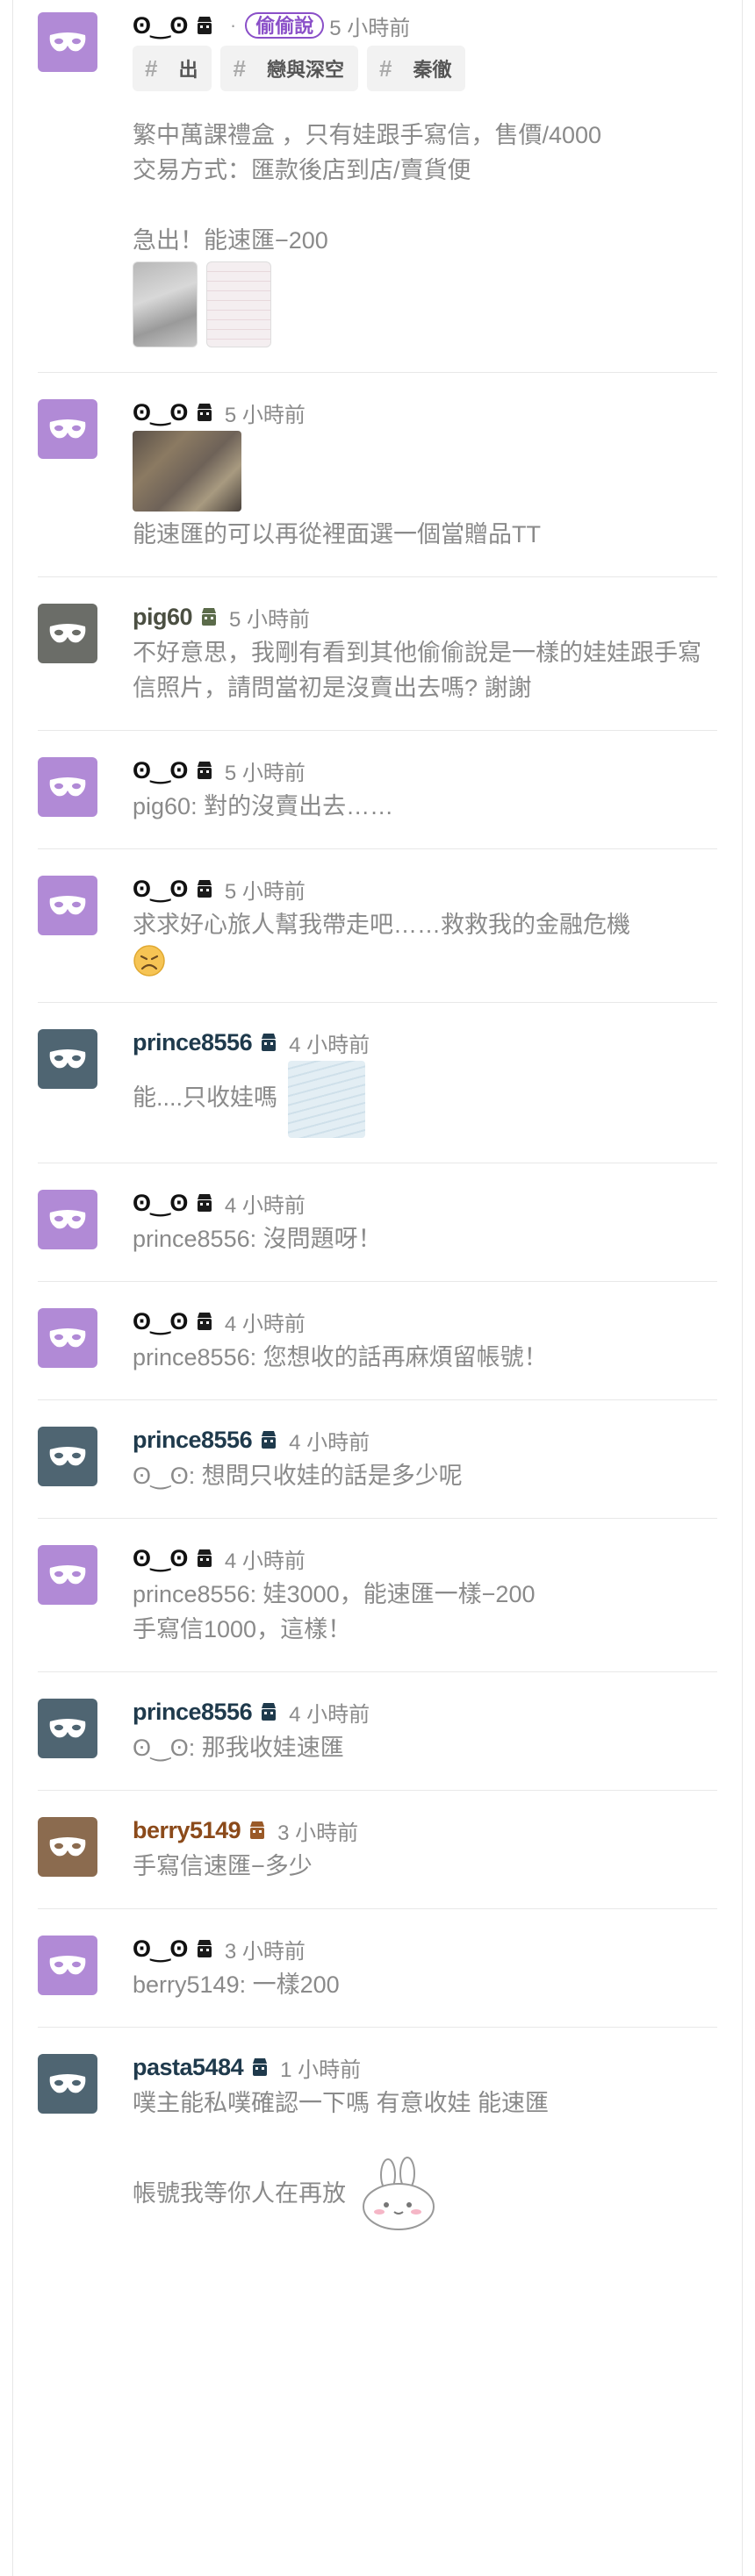 The image size is (755, 2576). I want to click on tag-chip: # 戀與深空, so click(289, 68).